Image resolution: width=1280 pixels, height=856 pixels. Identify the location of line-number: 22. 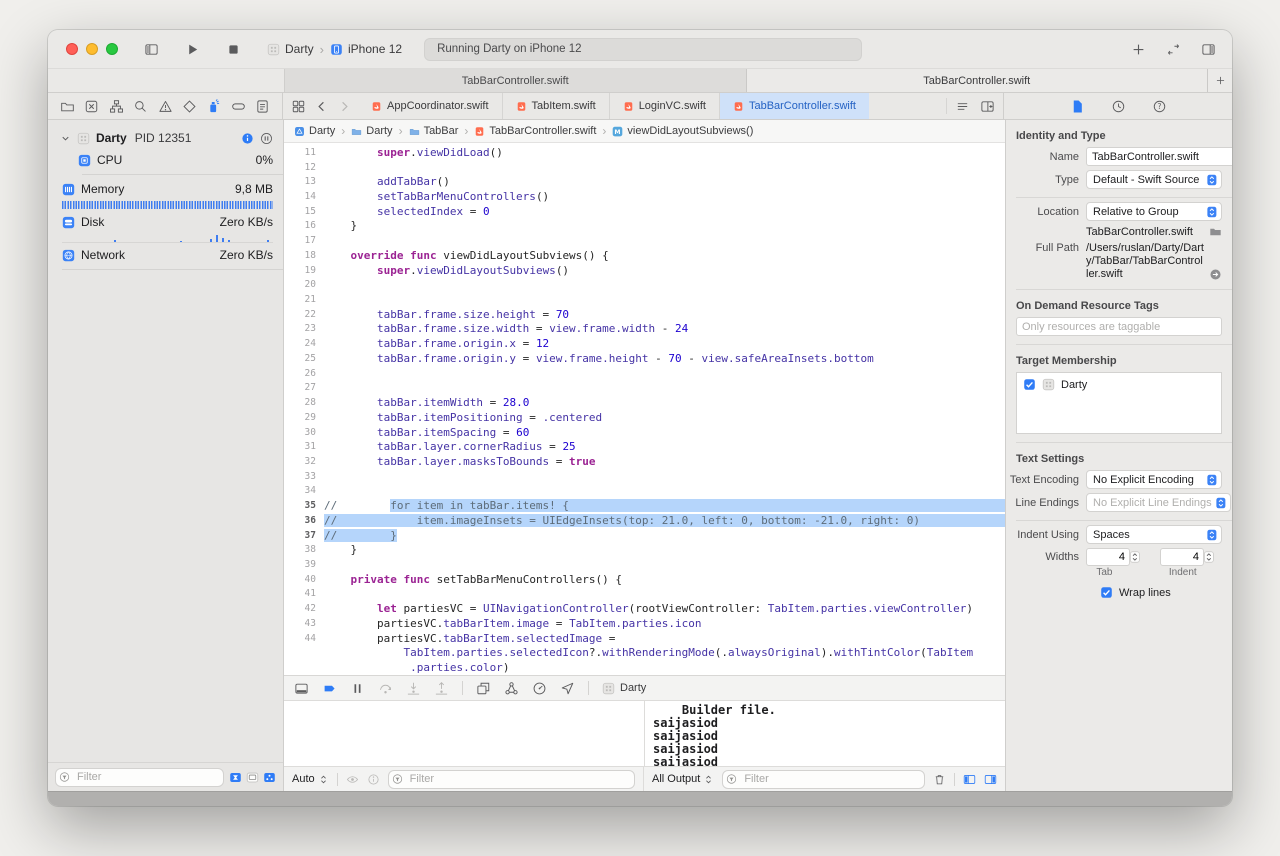
(304, 314).